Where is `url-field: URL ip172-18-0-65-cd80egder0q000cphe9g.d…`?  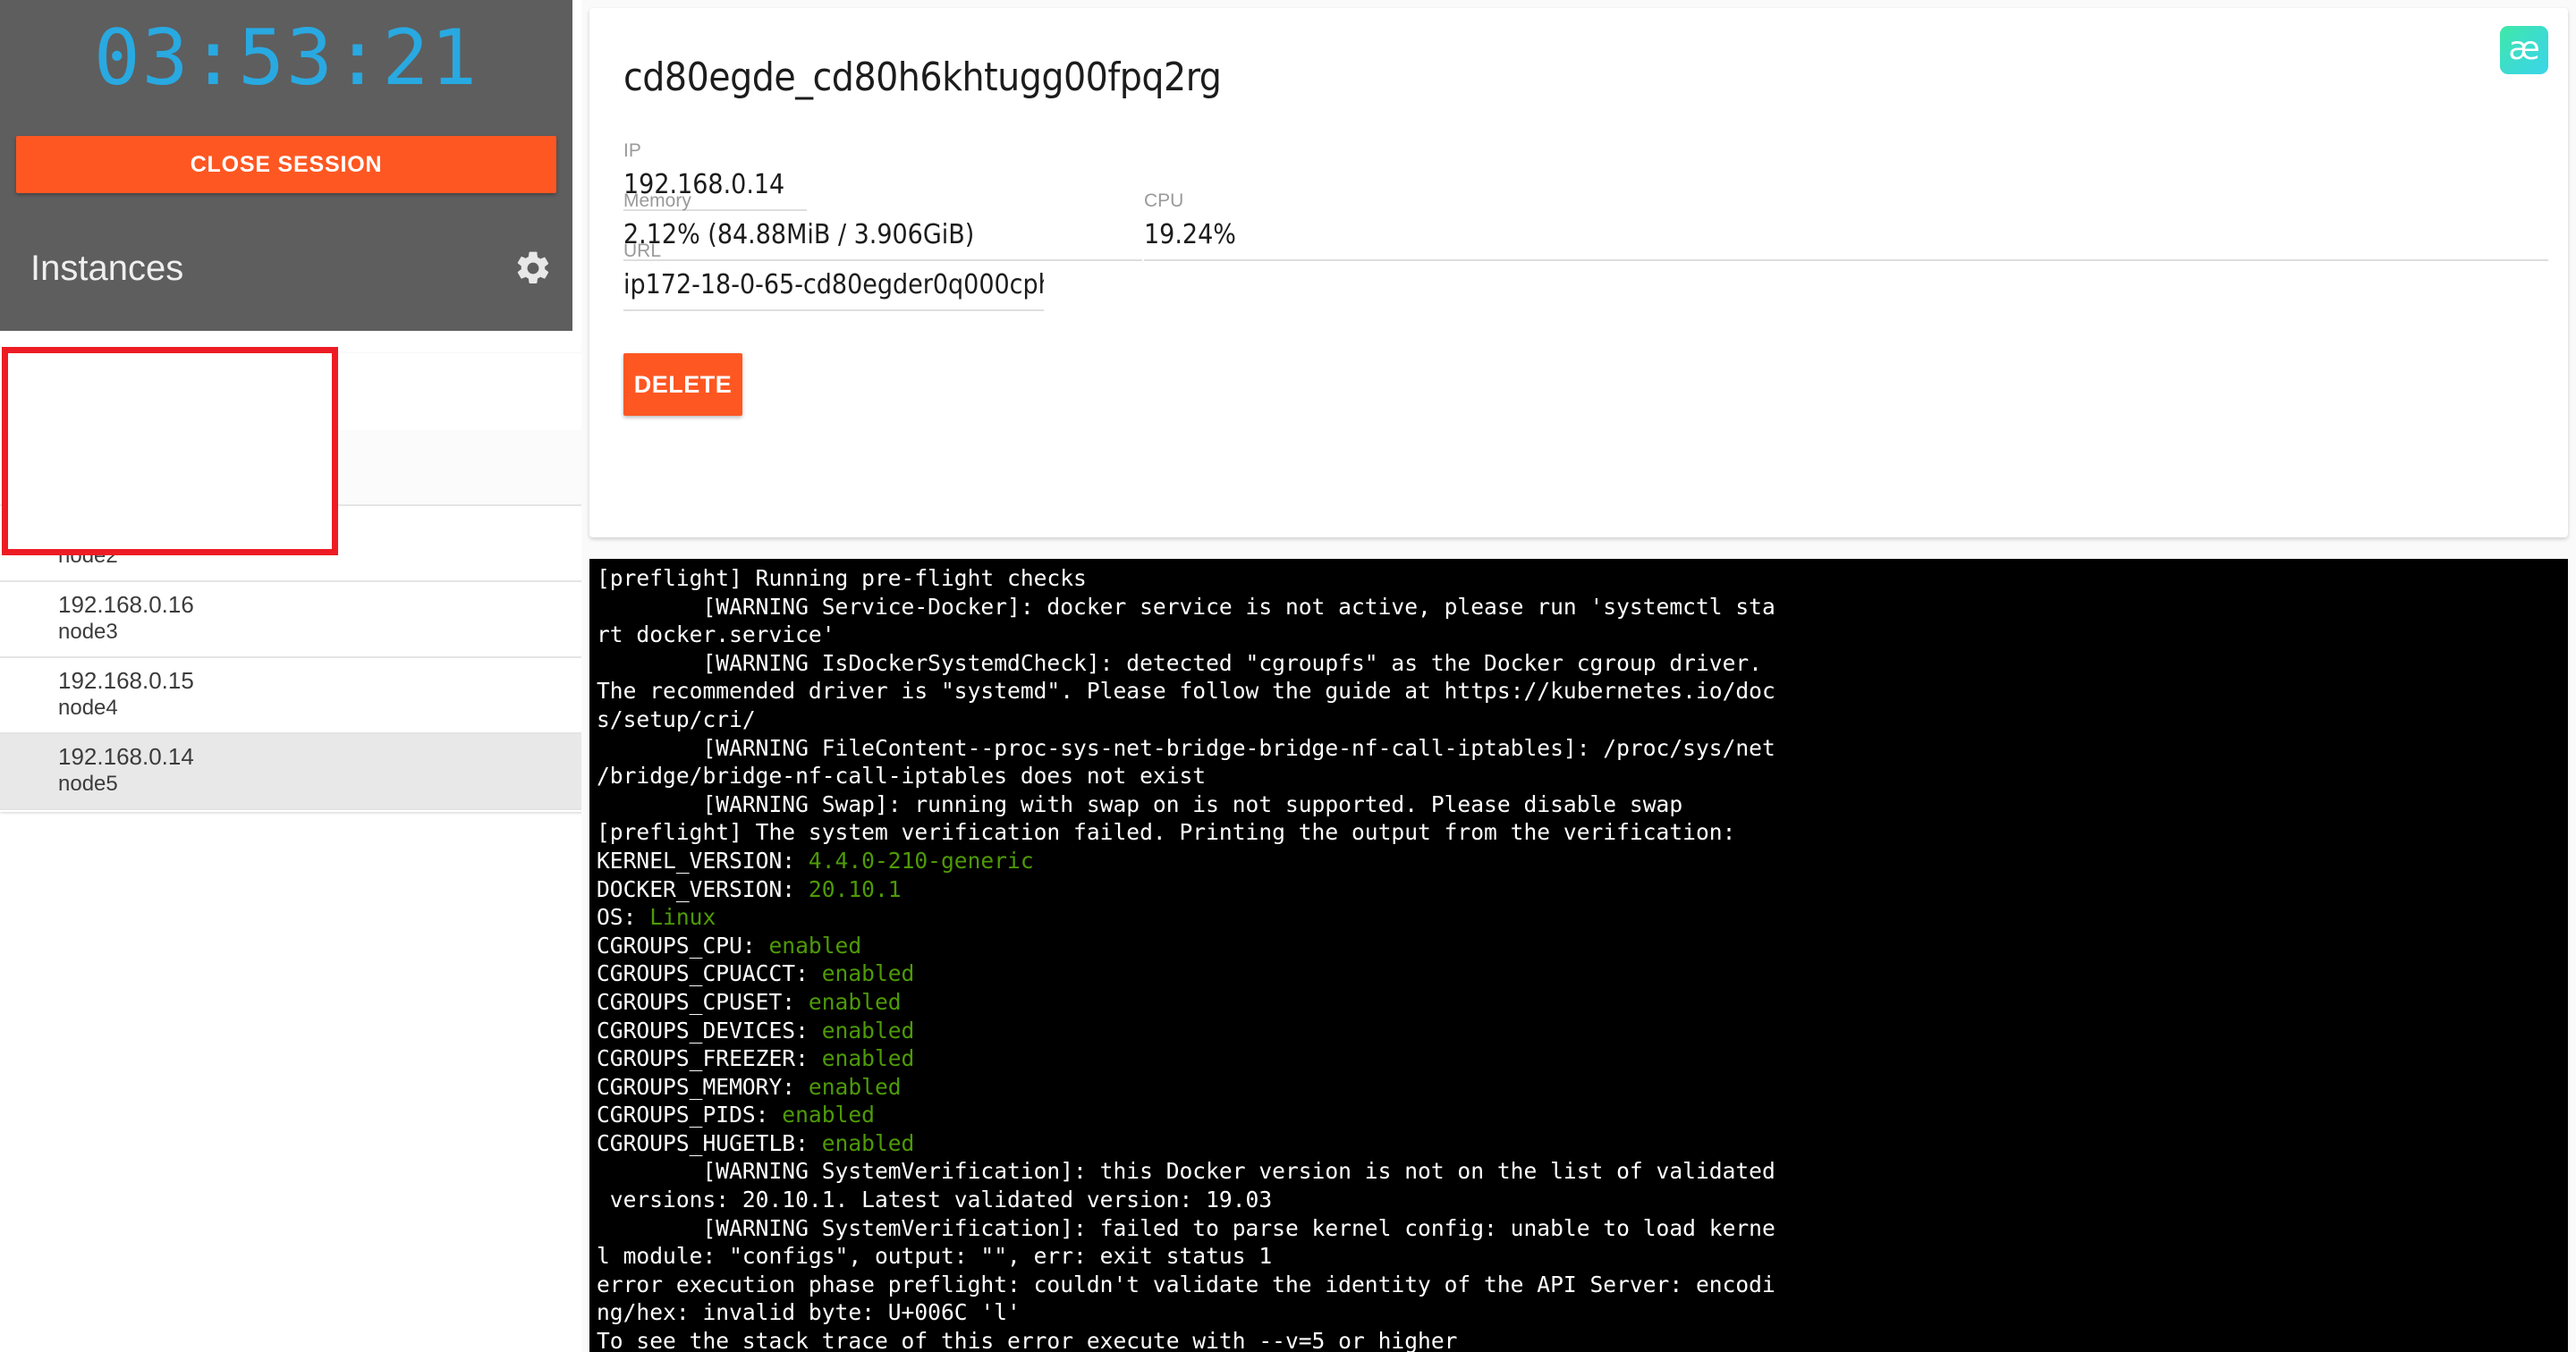 url-field: URL ip172-18-0-65-cd80egder0q000cphe9g.d… is located at coordinates (833, 276).